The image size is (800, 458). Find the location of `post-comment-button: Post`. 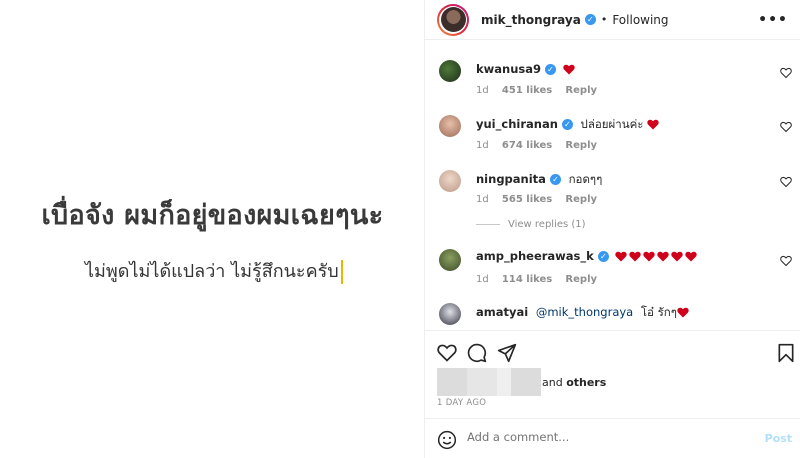

post-comment-button: Post is located at coordinates (778, 438).